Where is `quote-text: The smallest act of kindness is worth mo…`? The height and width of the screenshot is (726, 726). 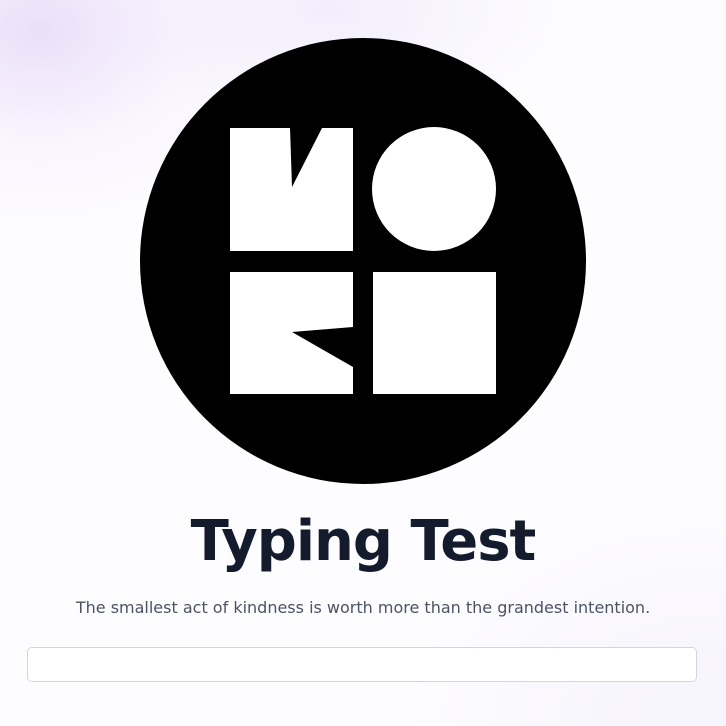 quote-text: The smallest act of kindness is worth mo… is located at coordinates (363, 607).